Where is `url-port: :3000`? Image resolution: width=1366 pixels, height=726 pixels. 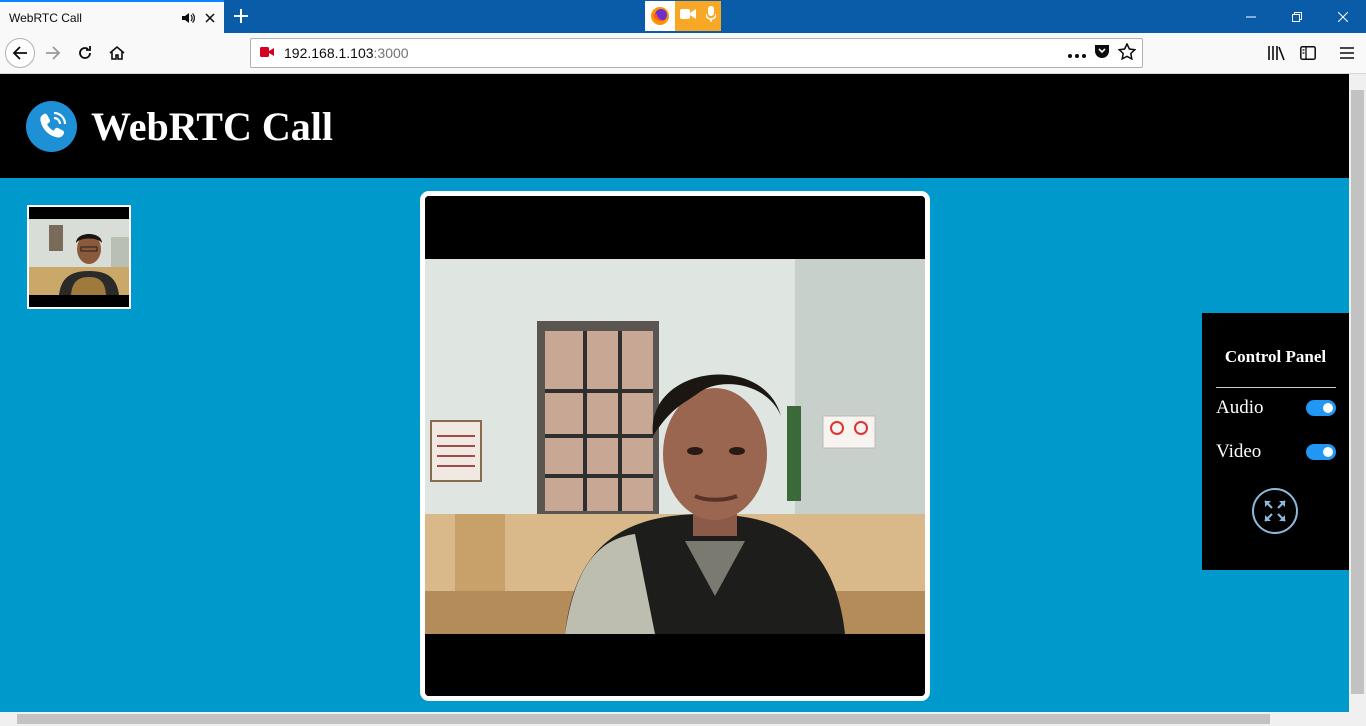 url-port: :3000 is located at coordinates (391, 53).